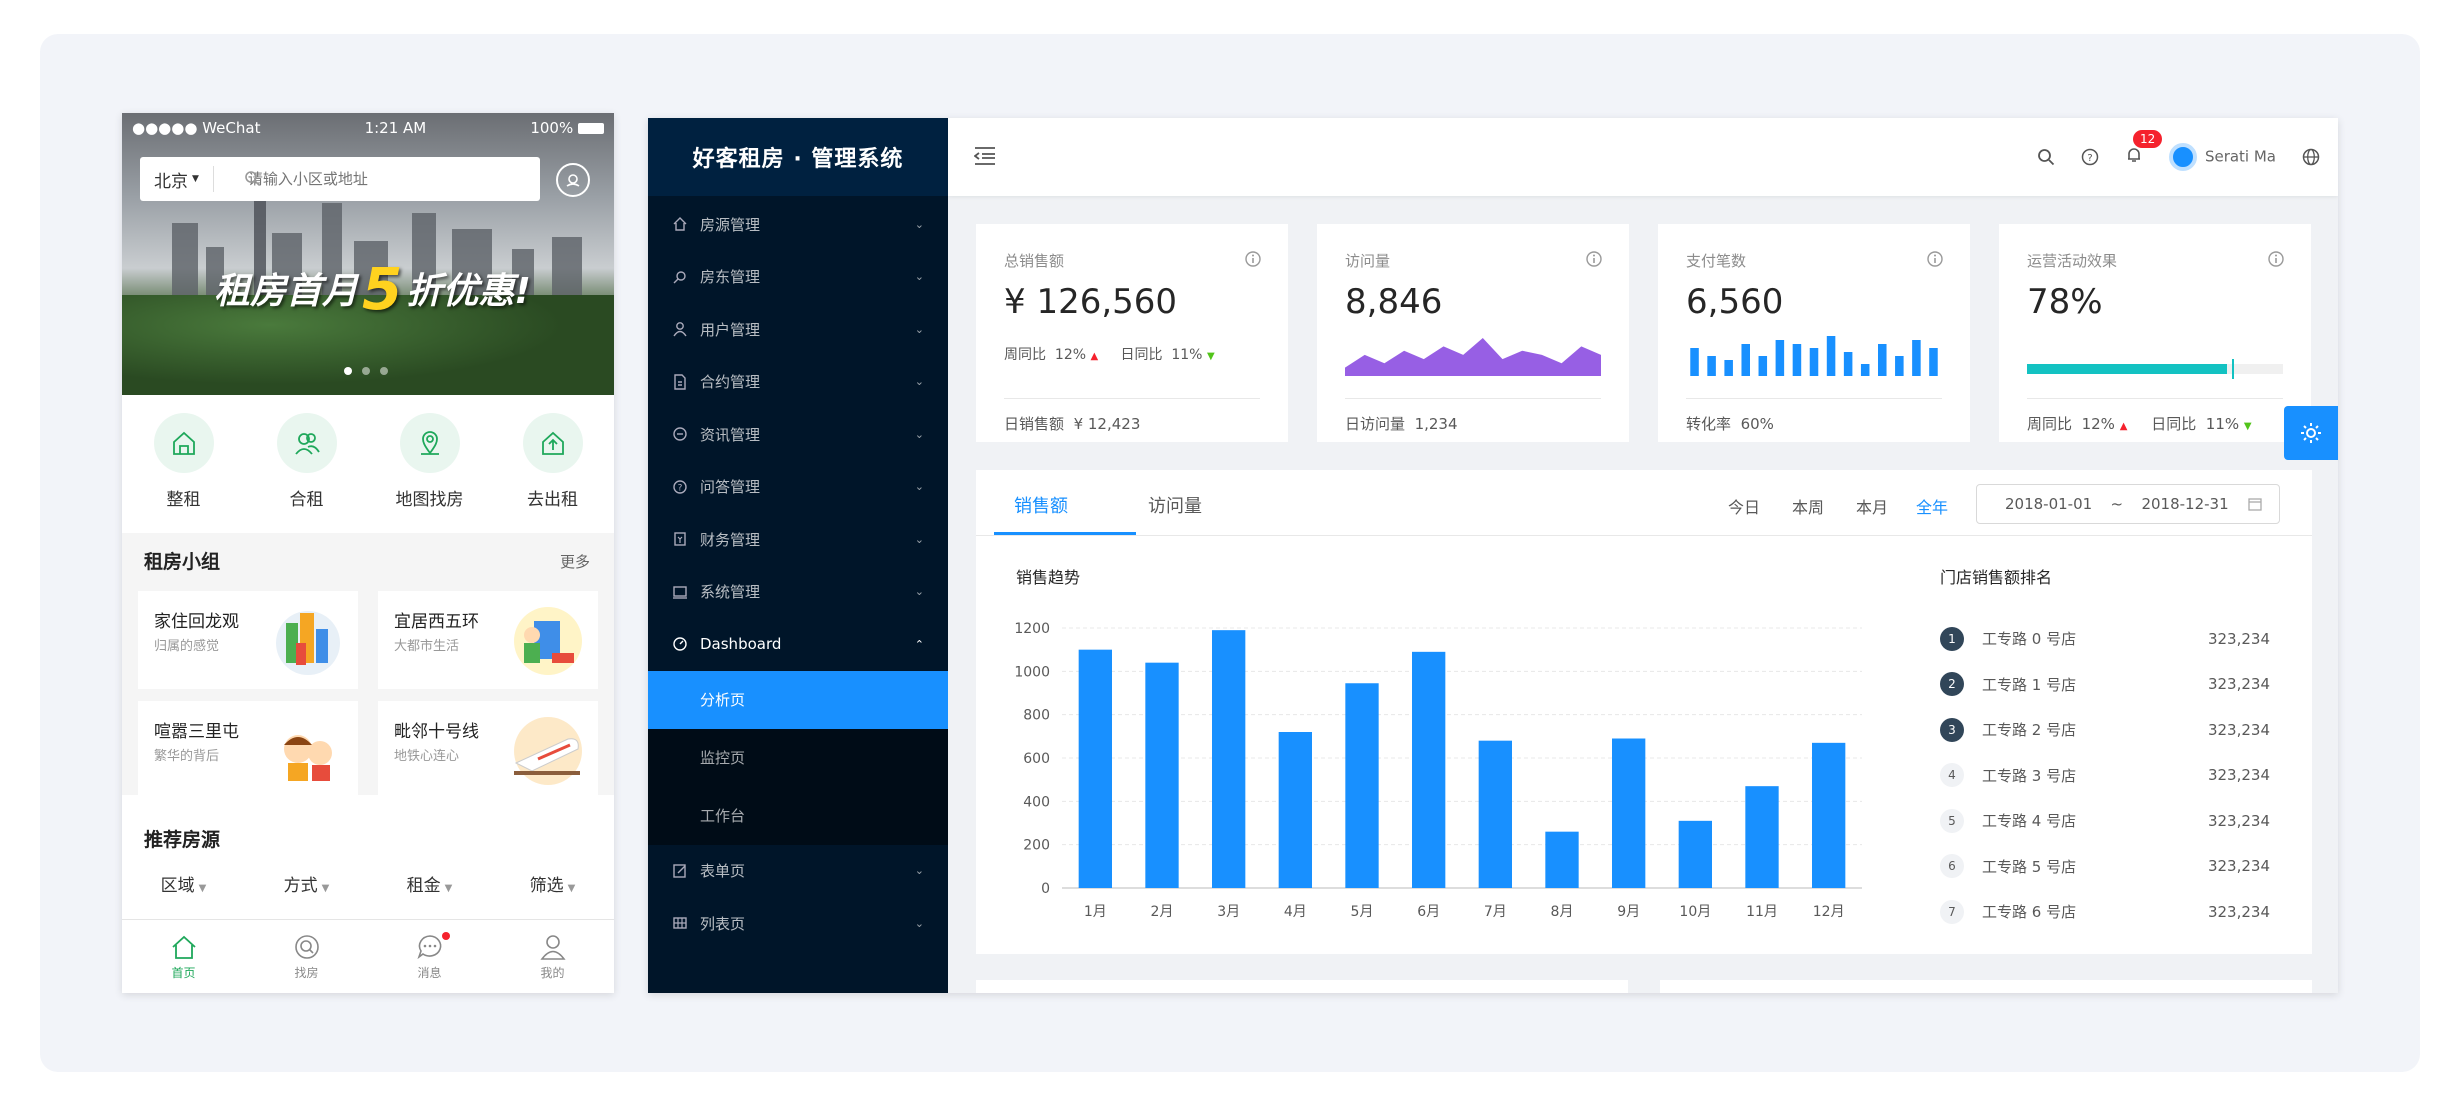 This screenshot has width=2460, height=1118. What do you see at coordinates (985, 156) in the screenshot?
I see `menu-fold-icon` at bounding box center [985, 156].